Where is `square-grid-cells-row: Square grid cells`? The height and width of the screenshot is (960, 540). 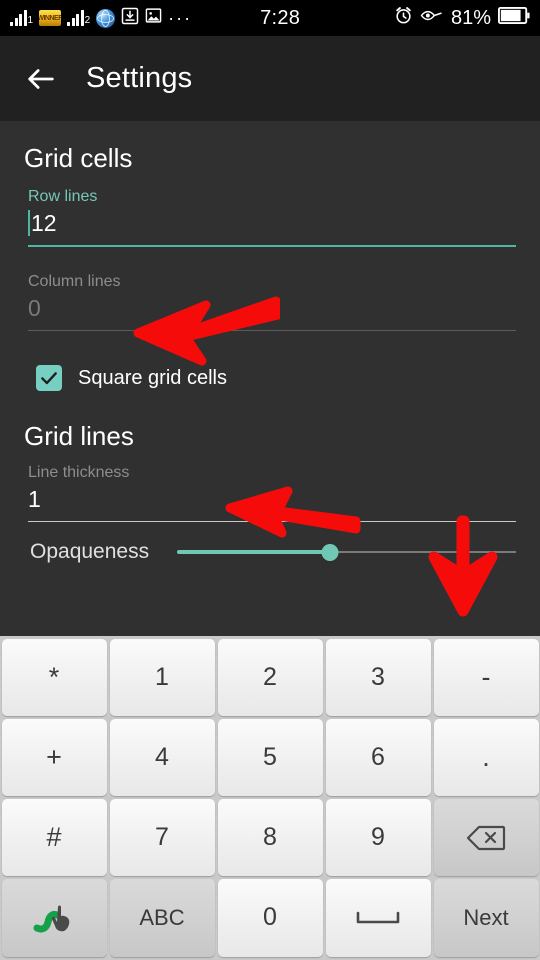
square-grid-cells-row: Square grid cells is located at coordinates (288, 378).